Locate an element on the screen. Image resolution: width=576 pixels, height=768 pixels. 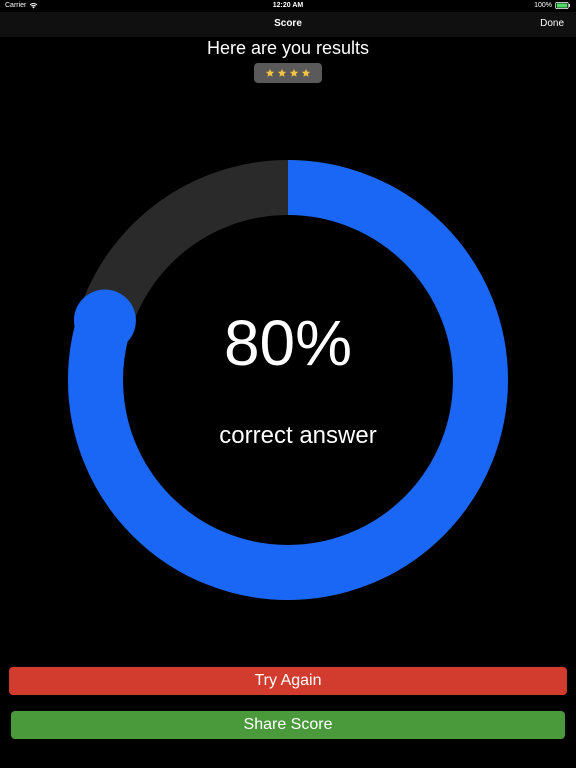
battery-percent: 100% is located at coordinates (543, 5).